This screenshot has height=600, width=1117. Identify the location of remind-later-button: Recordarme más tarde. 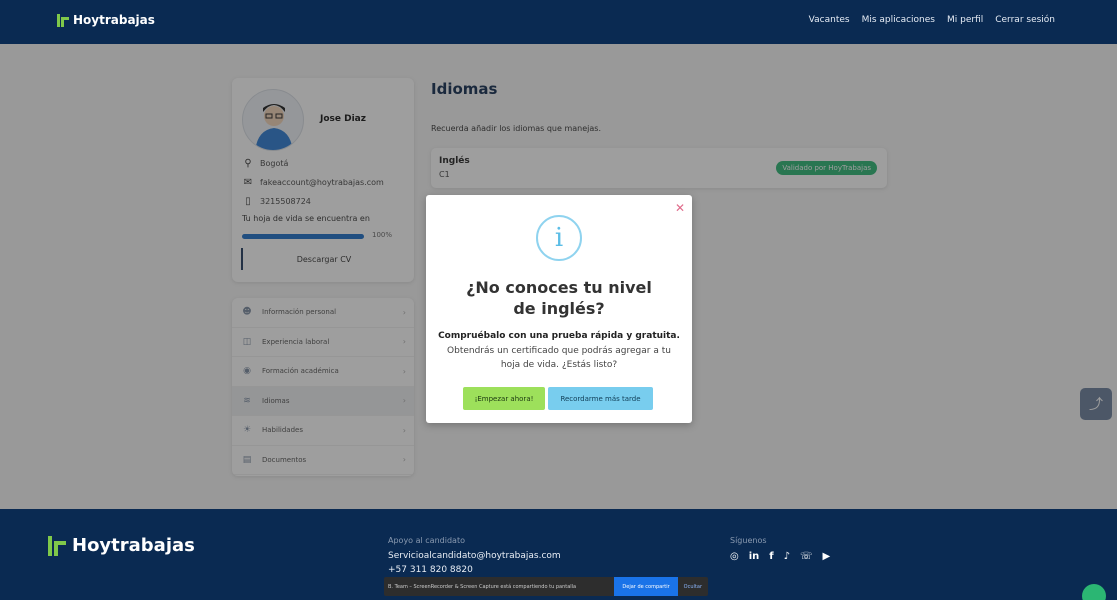
(600, 398).